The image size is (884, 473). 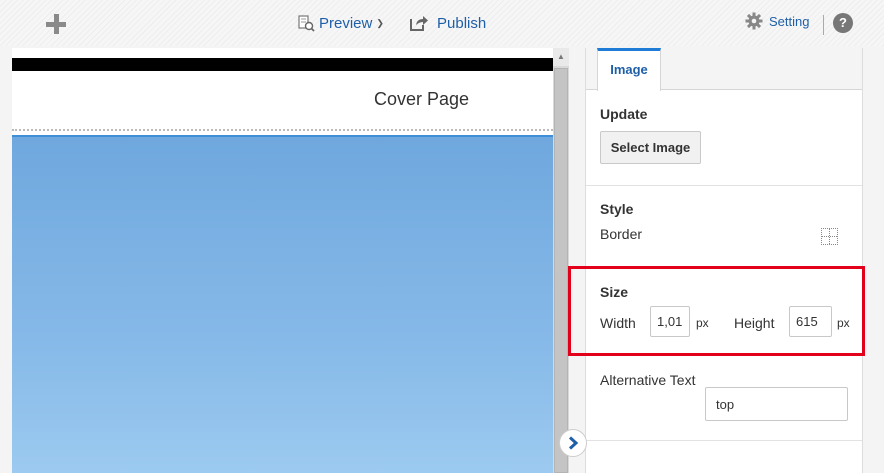 I want to click on top-toolbar: Preview ❯ Publish Setting ?, so click(x=442, y=23).